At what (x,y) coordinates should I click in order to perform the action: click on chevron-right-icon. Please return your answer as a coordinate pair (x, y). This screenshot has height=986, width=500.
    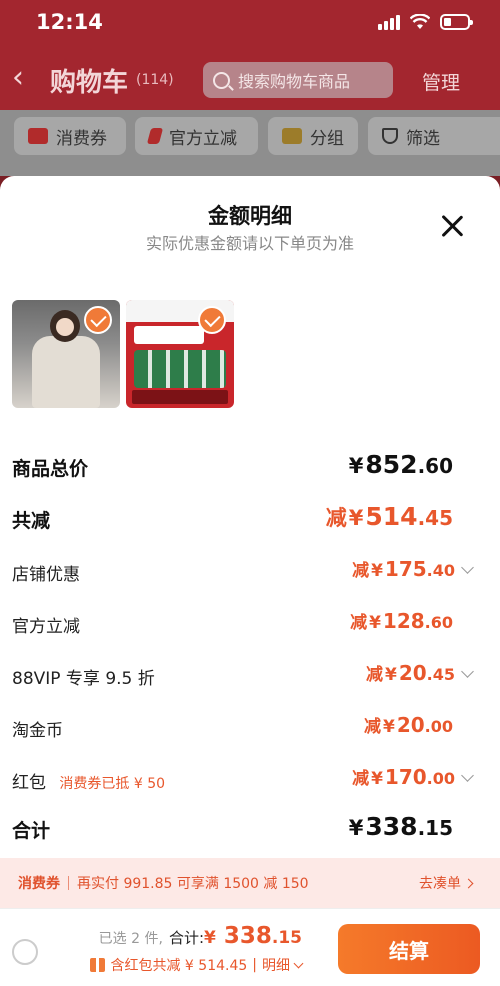
    Looking at the image, I should click on (468, 883).